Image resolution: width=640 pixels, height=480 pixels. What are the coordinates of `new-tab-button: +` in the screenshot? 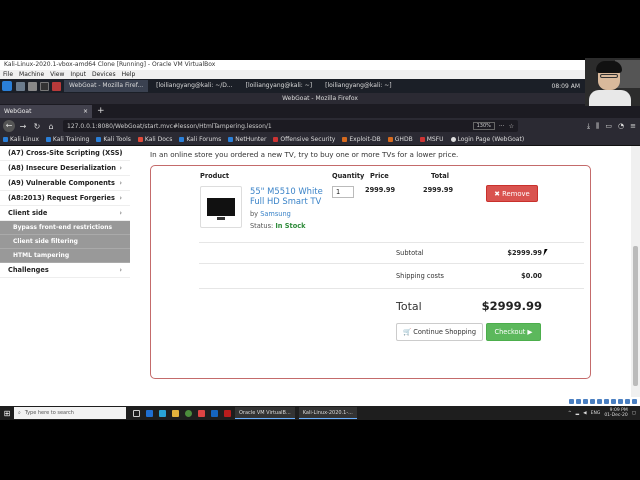 It's located at (101, 111).